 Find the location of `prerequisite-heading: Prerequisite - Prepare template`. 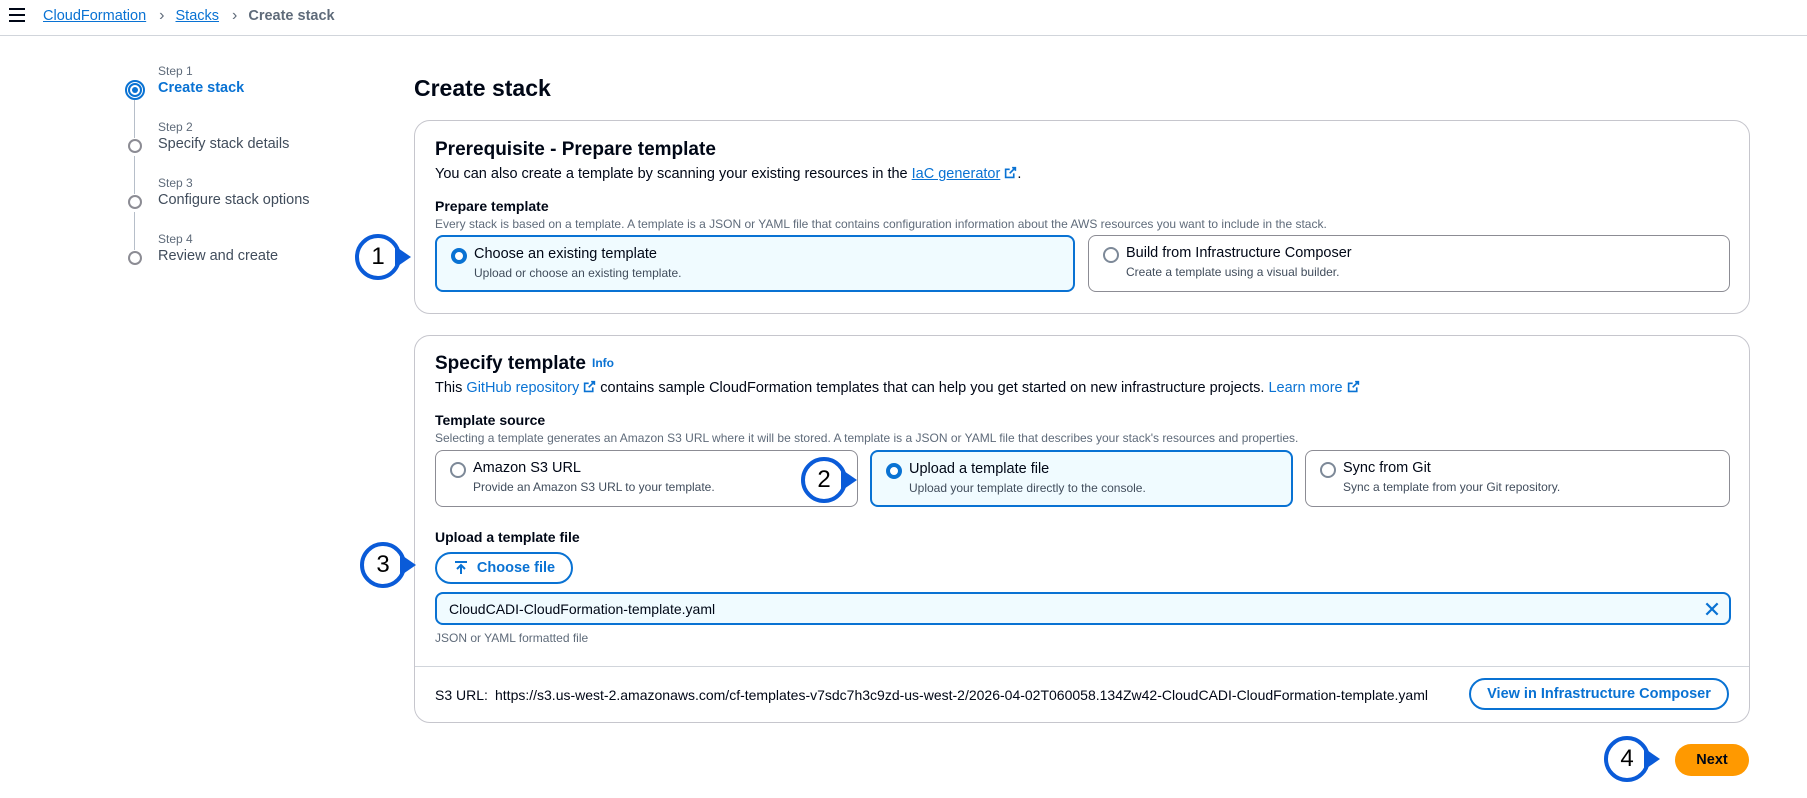

prerequisite-heading: Prerequisite - Prepare template is located at coordinates (575, 149).